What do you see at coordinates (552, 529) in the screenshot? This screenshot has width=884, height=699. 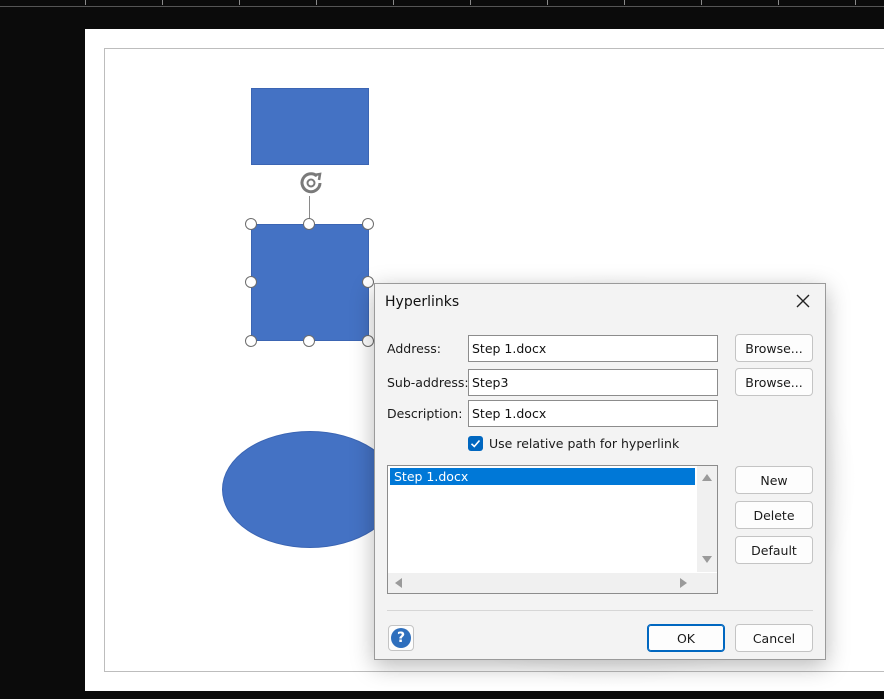 I see `hyperlinks-list: Step 1.docx` at bounding box center [552, 529].